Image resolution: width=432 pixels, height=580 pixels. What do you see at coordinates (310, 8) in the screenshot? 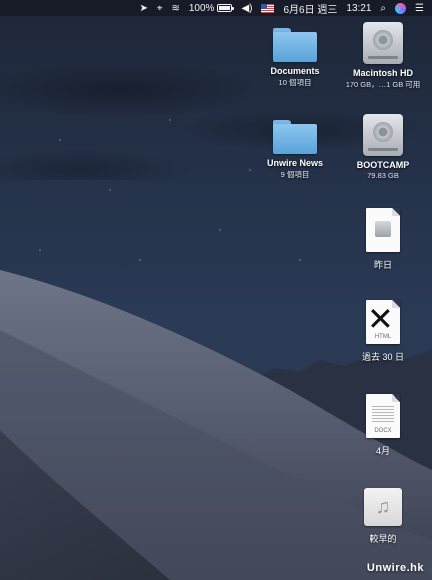
I see `menu-clock-date: 6月6日 週三` at bounding box center [310, 8].